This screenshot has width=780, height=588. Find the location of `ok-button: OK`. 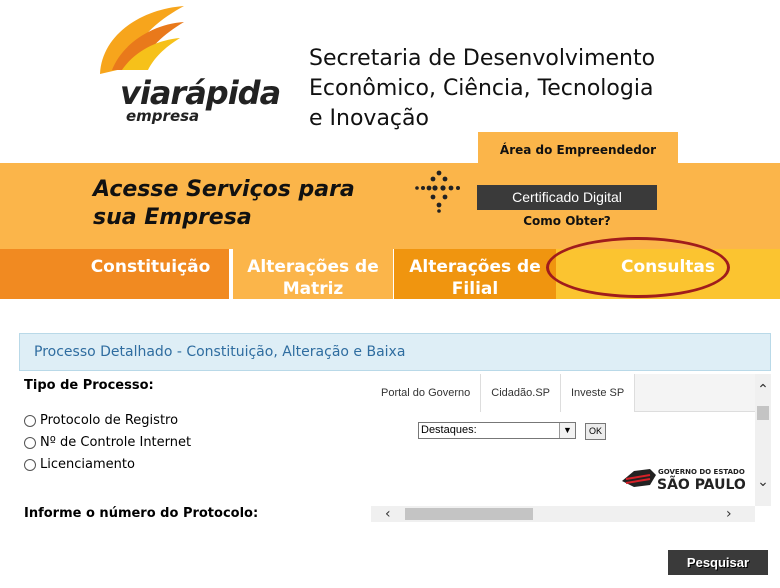

ok-button: OK is located at coordinates (595, 431).